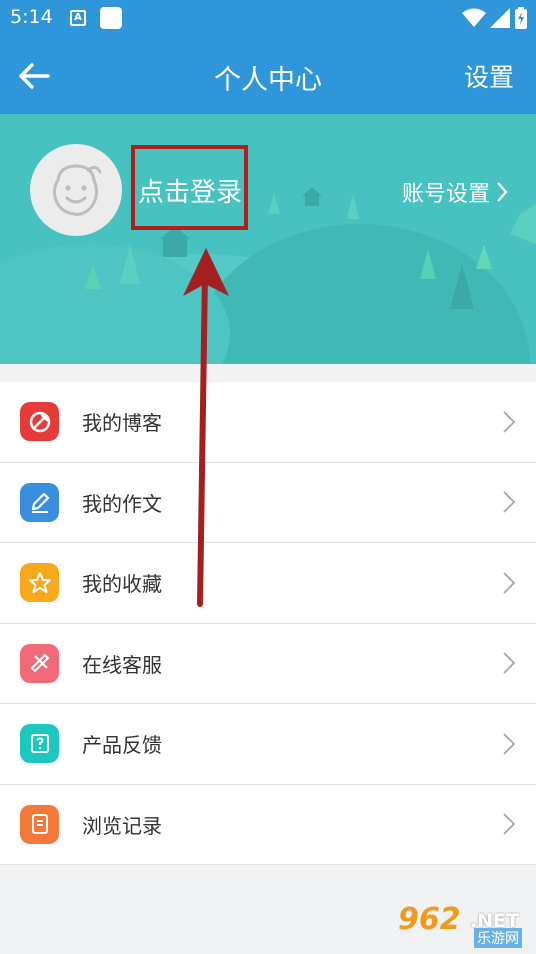 The height and width of the screenshot is (954, 536). What do you see at coordinates (39, 744) in the screenshot?
I see `feedback-icon` at bounding box center [39, 744].